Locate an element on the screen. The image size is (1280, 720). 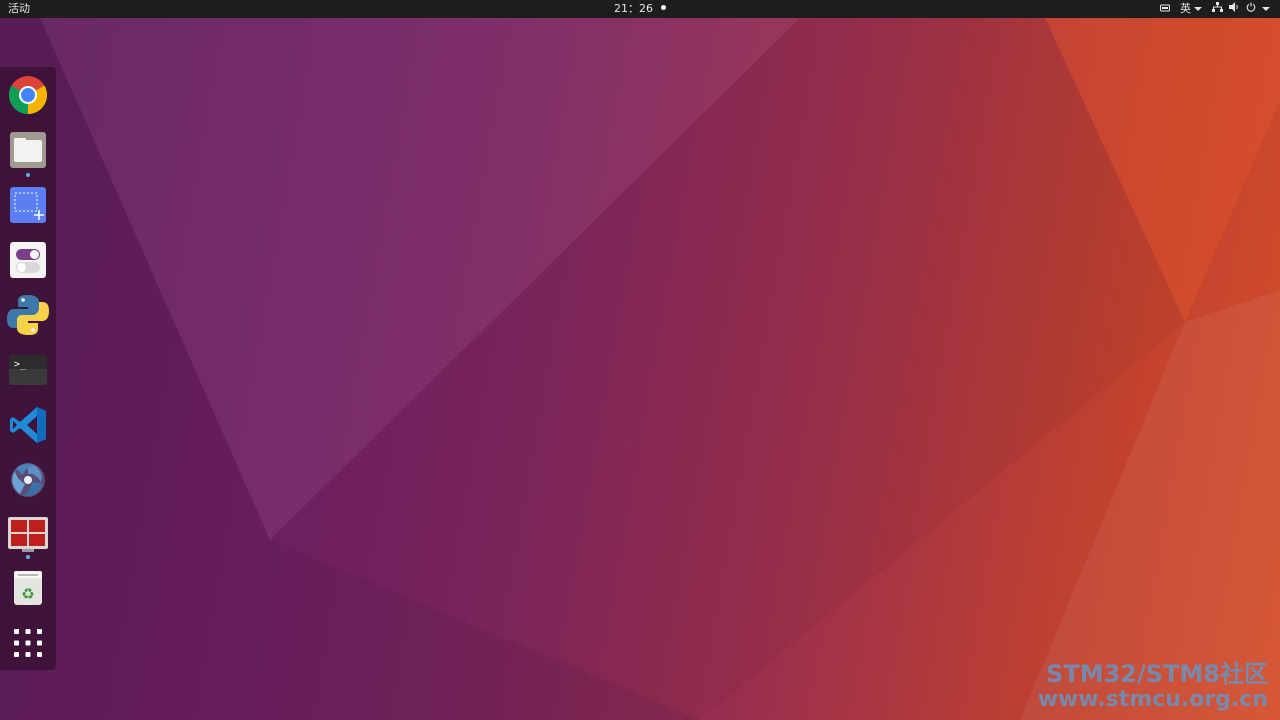
spiral-icon is located at coordinates (28, 480).